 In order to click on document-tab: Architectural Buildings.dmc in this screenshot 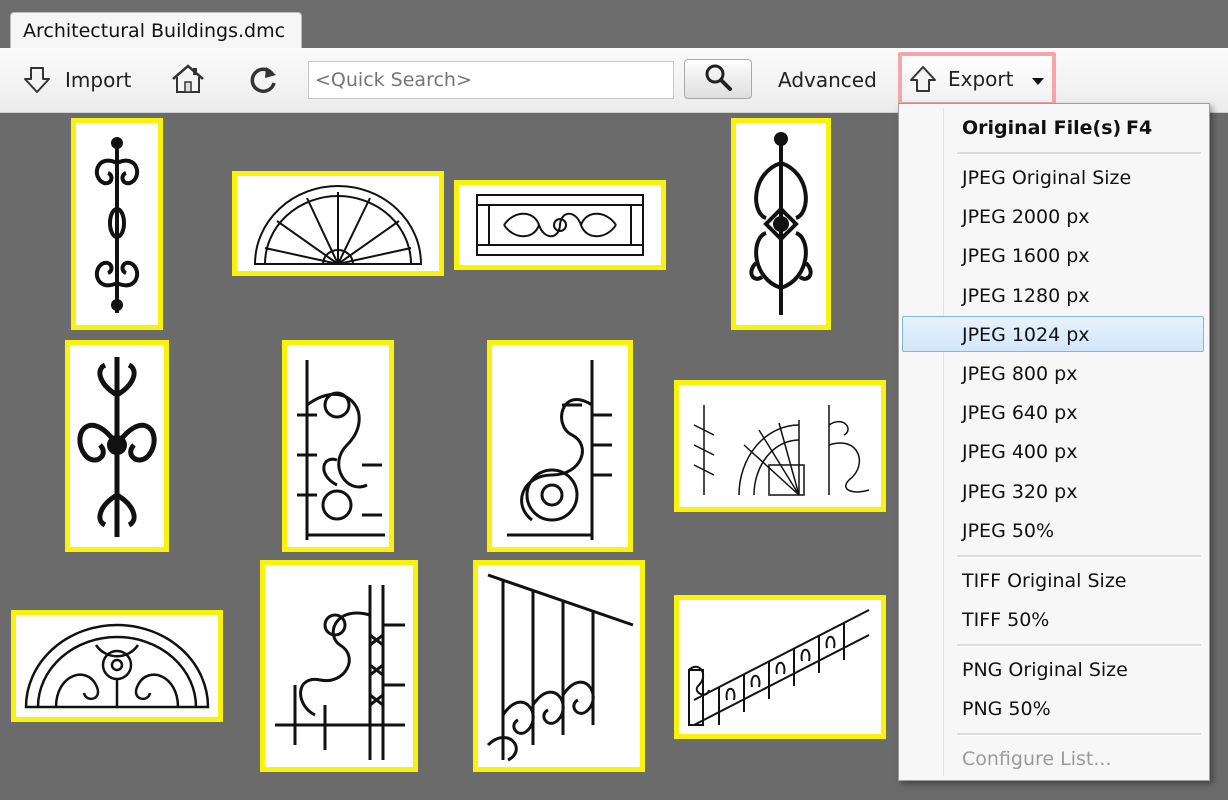, I will do `click(156, 30)`.